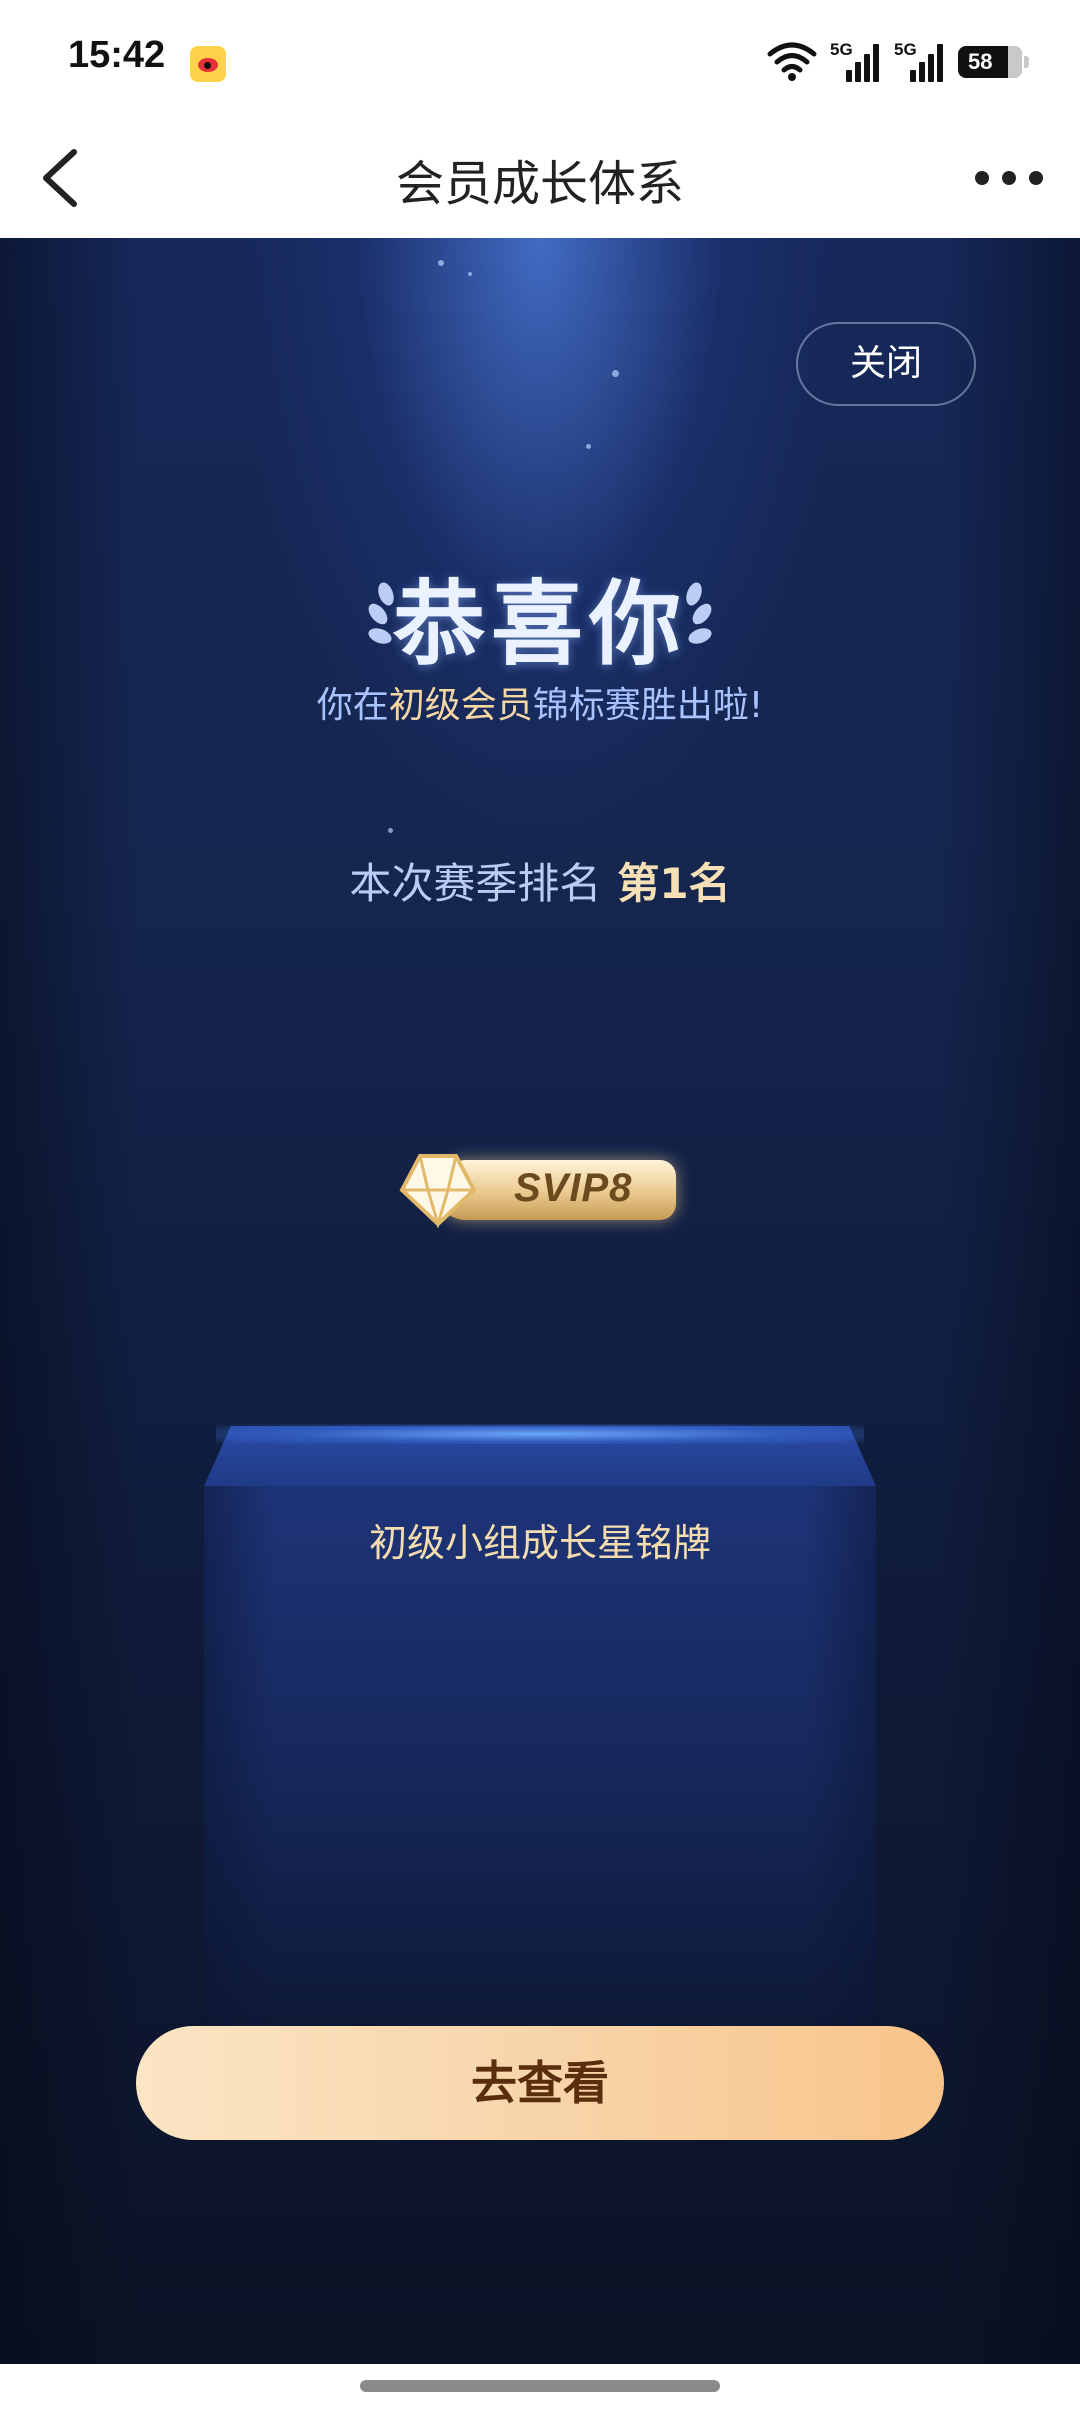 Image resolution: width=1080 pixels, height=2412 pixels. Describe the element at coordinates (540, 1766) in the screenshot. I see `podium` at that location.